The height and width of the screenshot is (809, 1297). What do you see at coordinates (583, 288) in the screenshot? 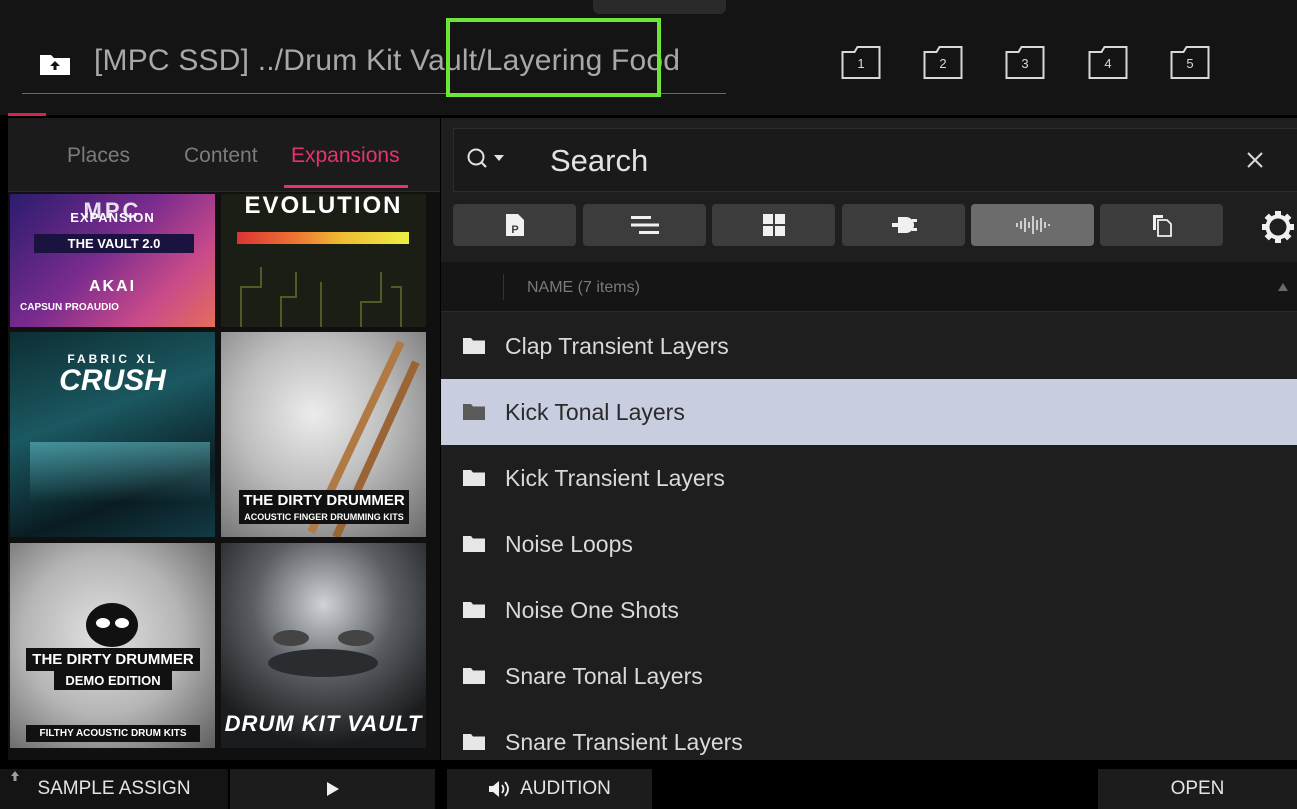
I see `column-name-header: NAME (7 items)` at bounding box center [583, 288].